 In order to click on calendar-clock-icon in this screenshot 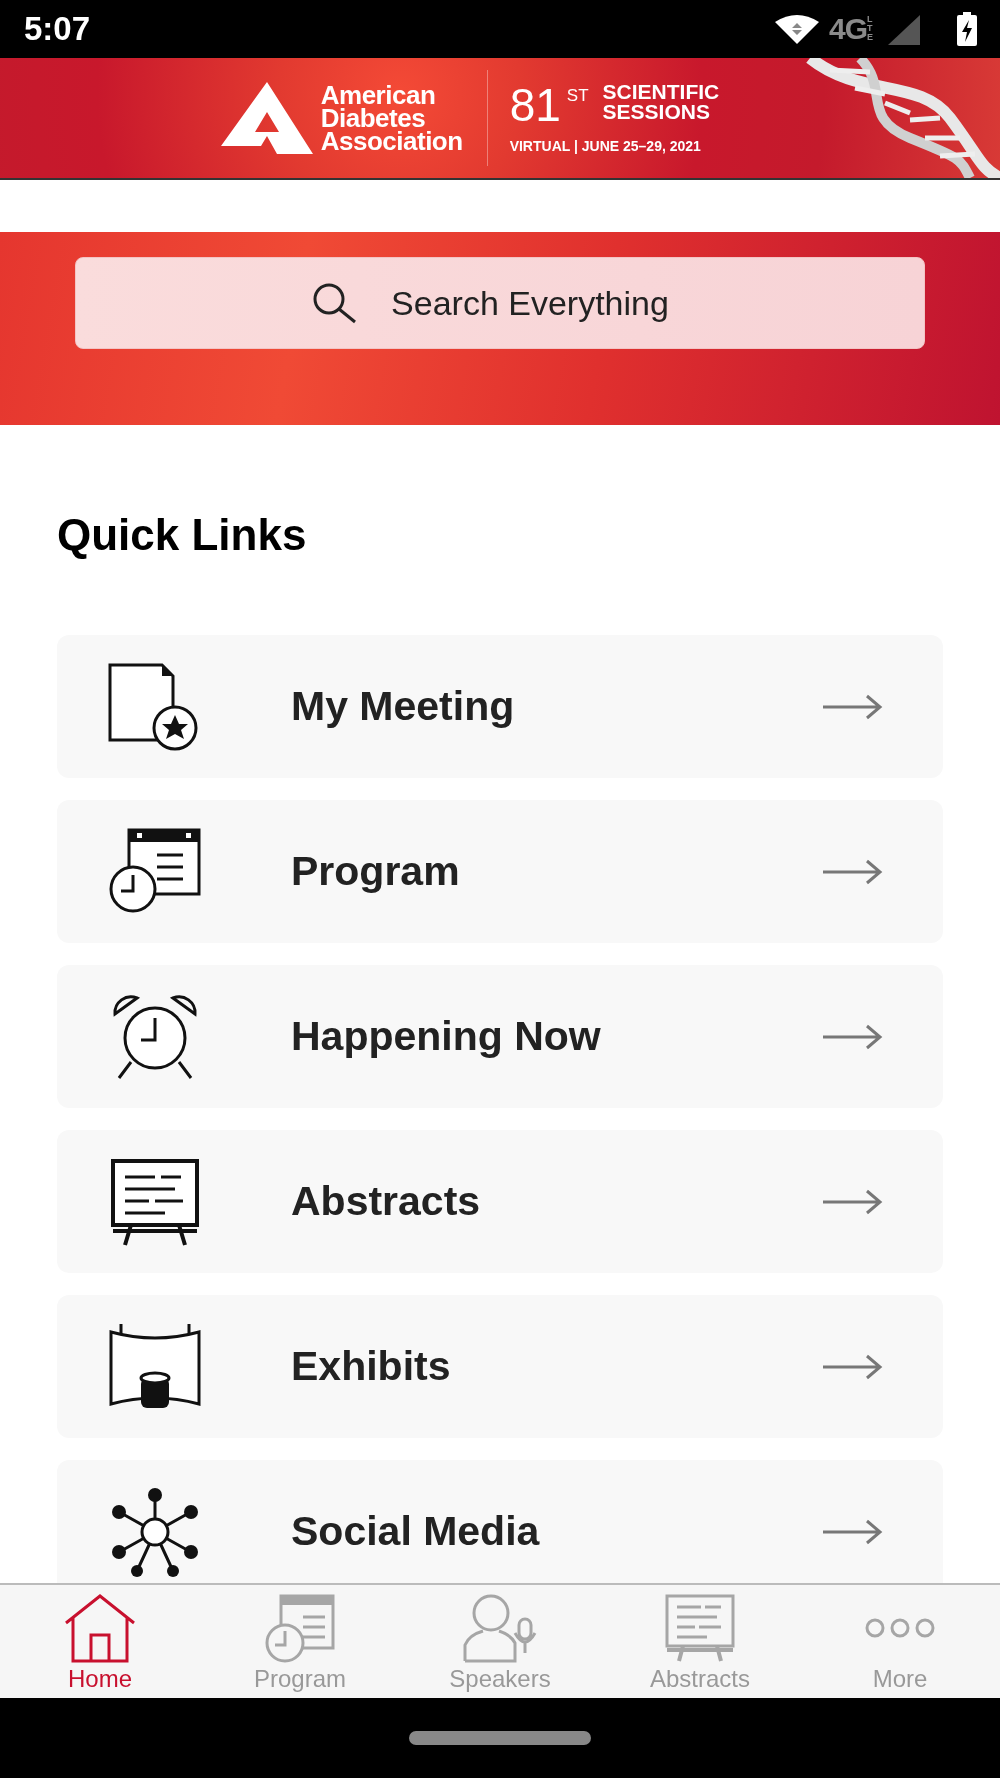, I will do `click(300, 1628)`.